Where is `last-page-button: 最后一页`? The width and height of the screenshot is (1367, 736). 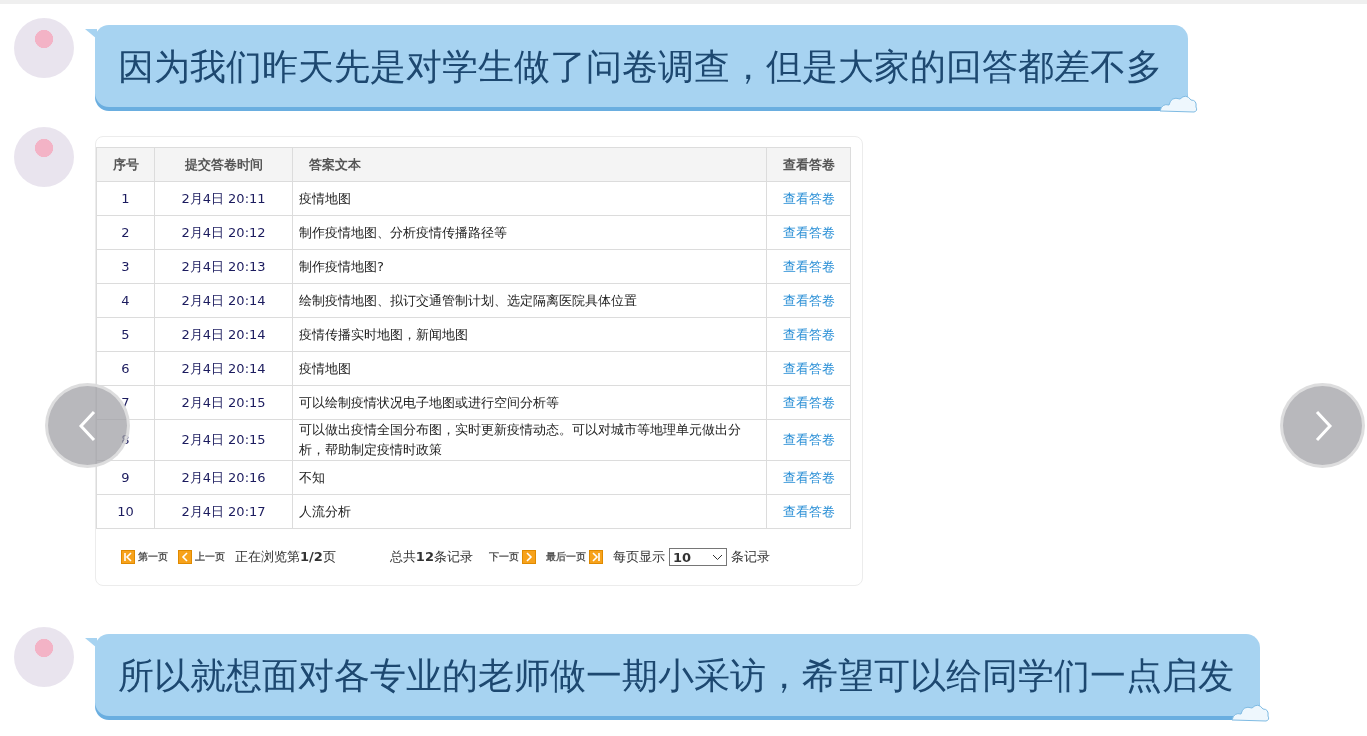 last-page-button: 最后一页 is located at coordinates (574, 557).